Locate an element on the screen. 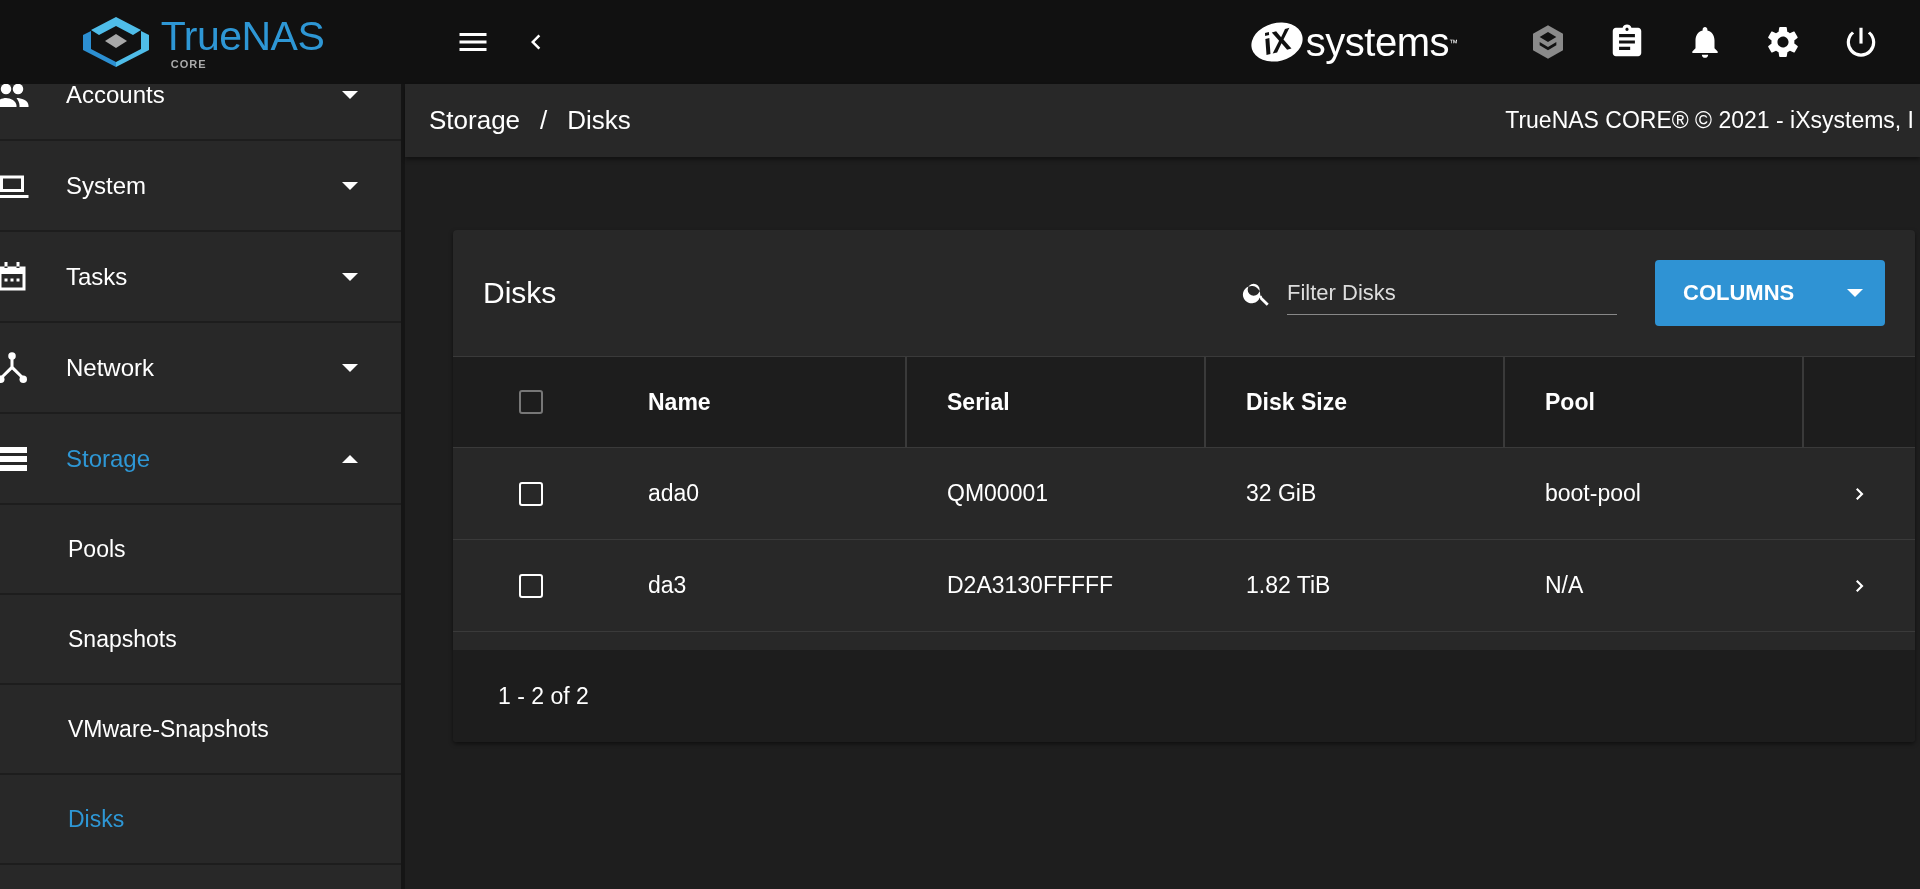 Image resolution: width=1920 pixels, height=889 pixels. caret-up-icon is located at coordinates (350, 458).